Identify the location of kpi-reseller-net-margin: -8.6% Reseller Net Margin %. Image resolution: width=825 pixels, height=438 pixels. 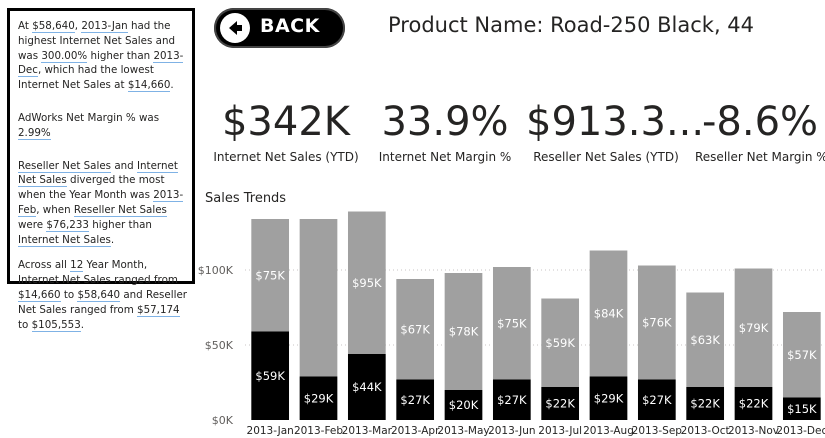
(760, 130).